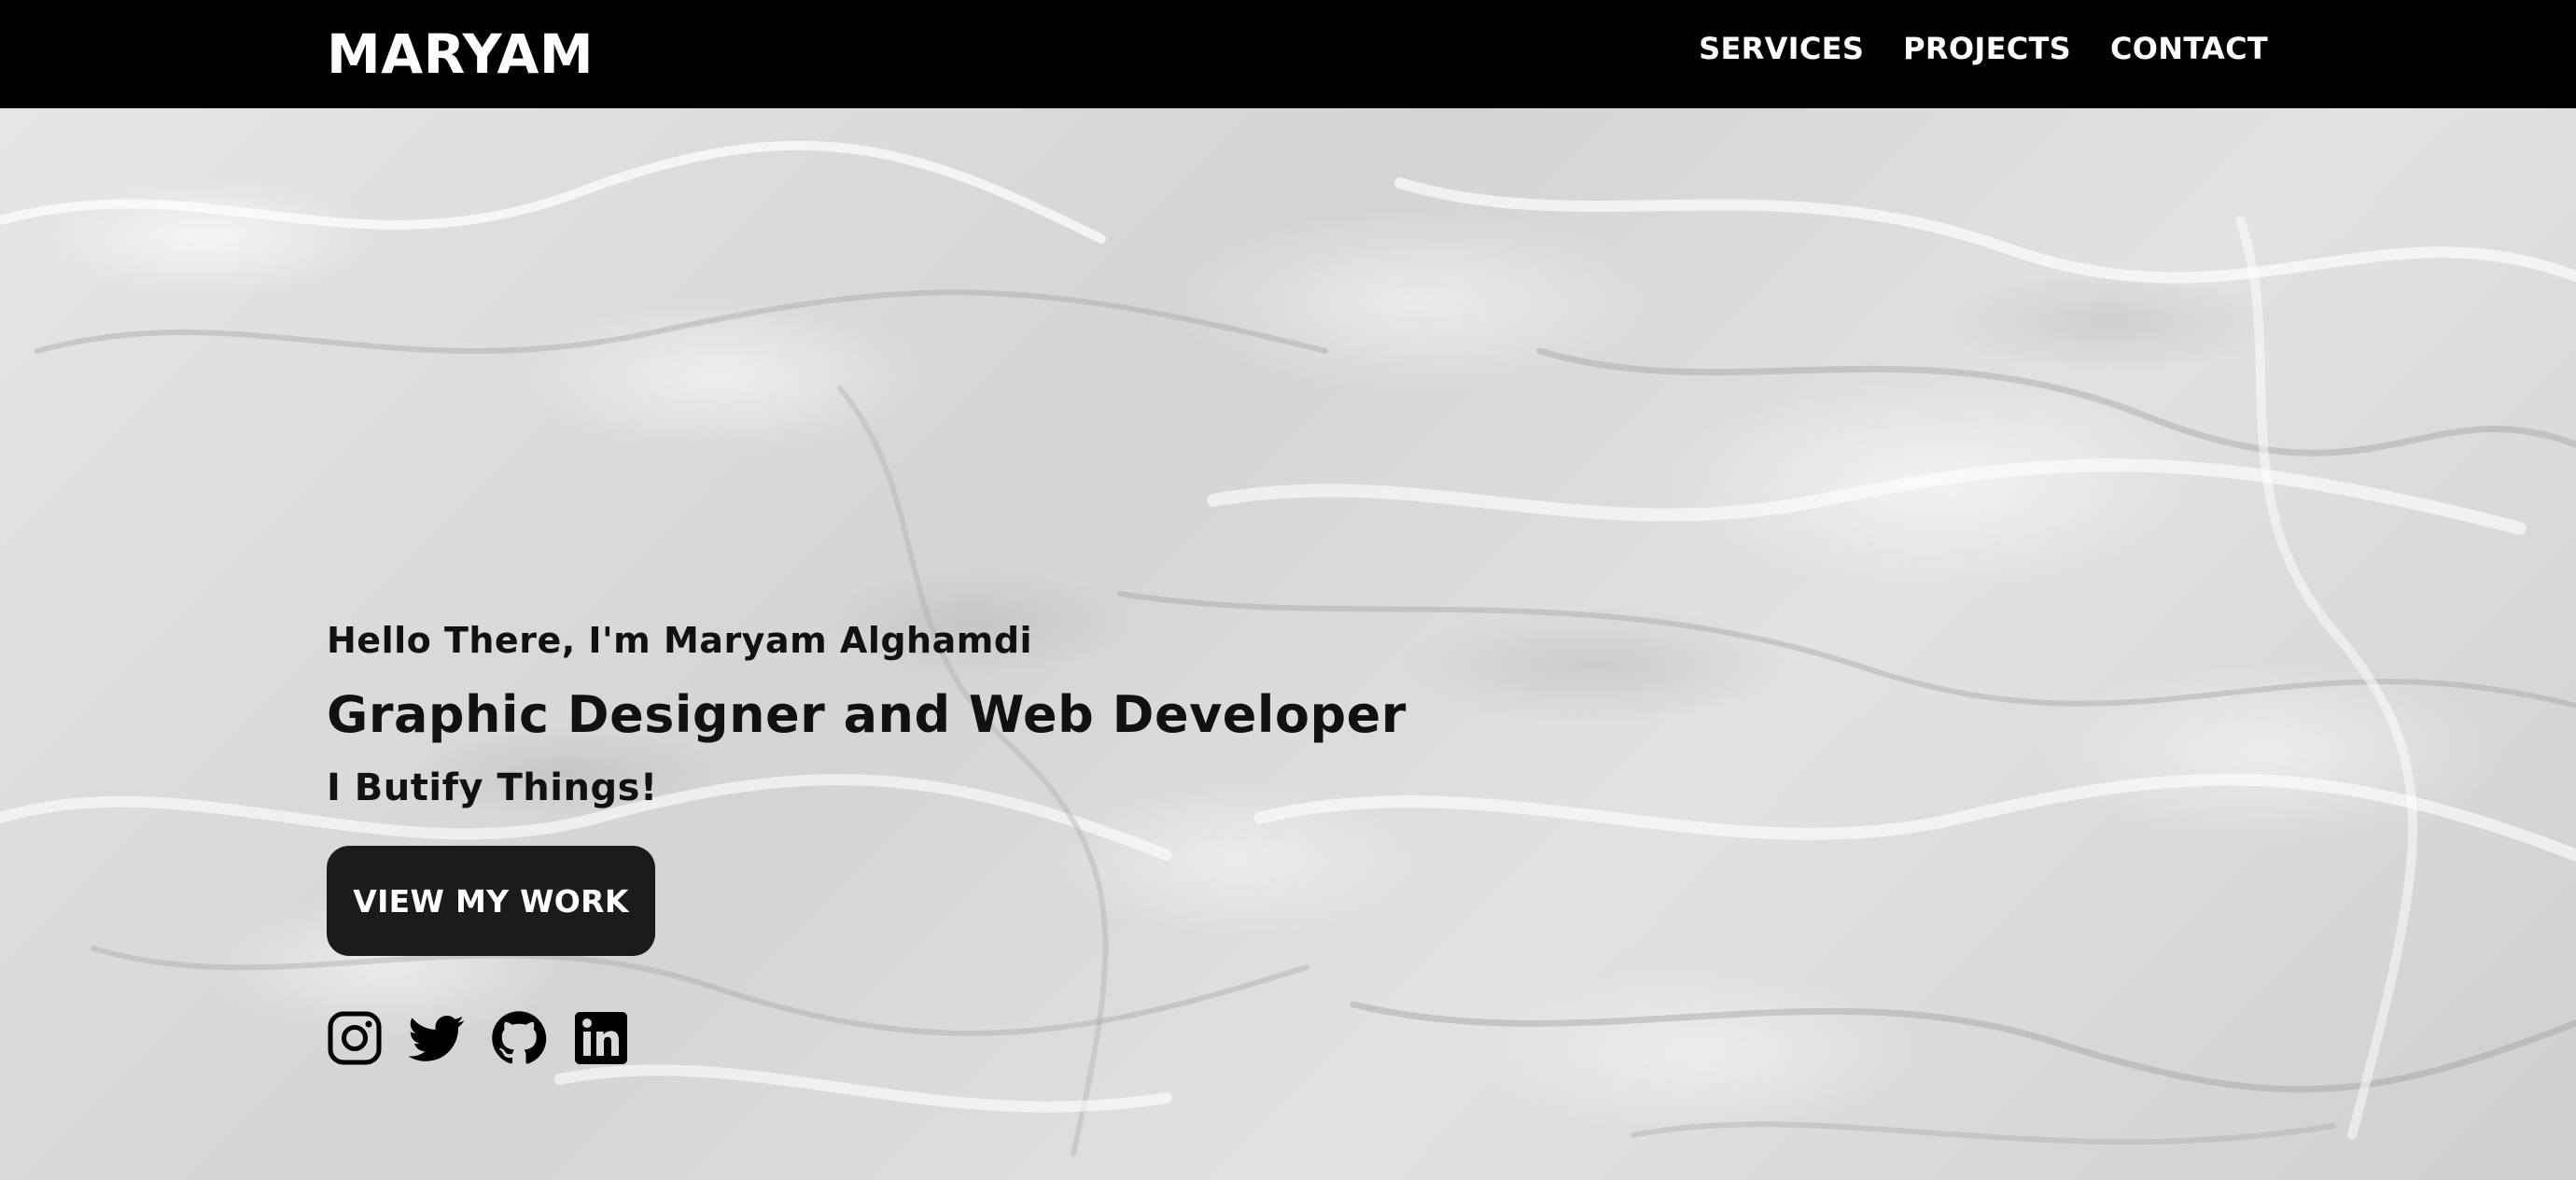 The height and width of the screenshot is (1180, 2576). Describe the element at coordinates (460, 54) in the screenshot. I see `brand-logo: MARYAM` at that location.